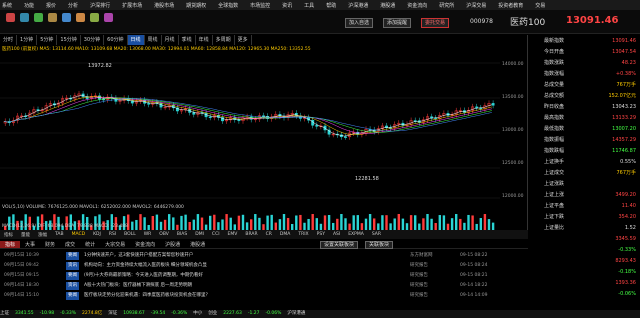 The height and width of the screenshot is (318, 640). I want to click on indicator-tab: DMA, so click(285, 234).